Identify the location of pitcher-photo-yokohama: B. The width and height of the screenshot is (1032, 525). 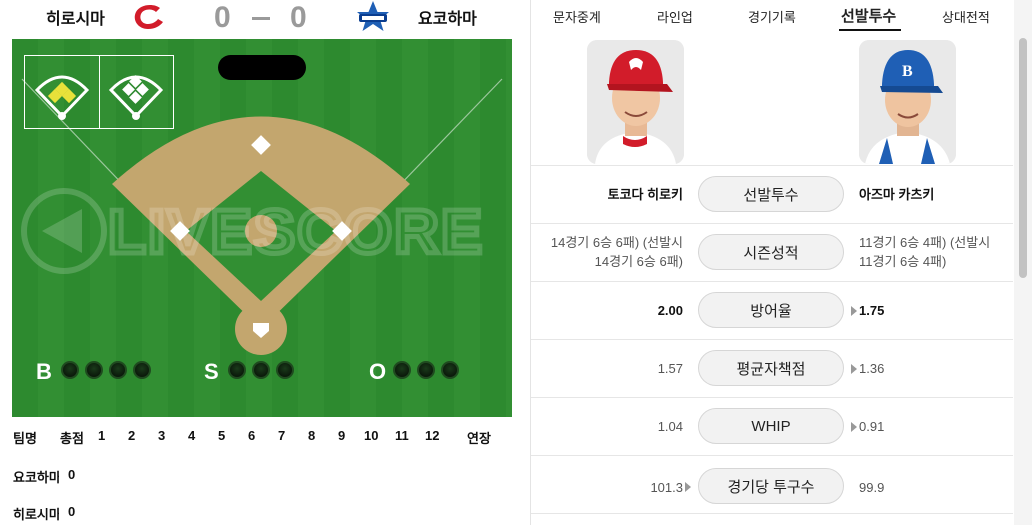
(907, 102).